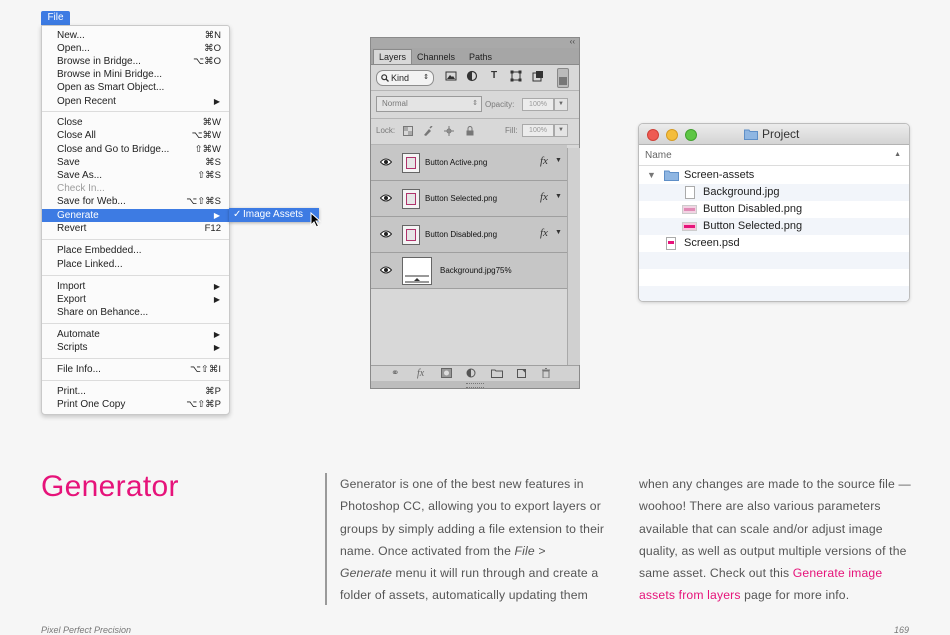 This screenshot has height=635, width=950. I want to click on resize-grip, so click(475, 384).